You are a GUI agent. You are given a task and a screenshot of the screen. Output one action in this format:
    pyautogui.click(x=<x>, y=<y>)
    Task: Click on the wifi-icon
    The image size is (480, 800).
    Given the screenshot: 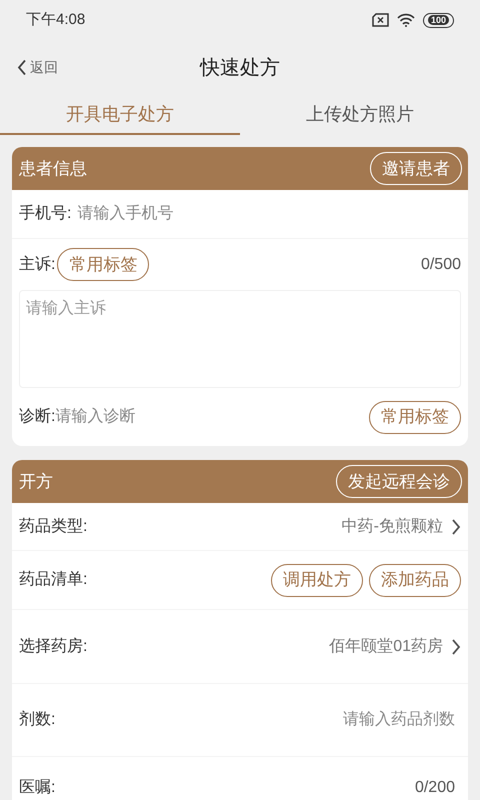 What is the action you would take?
    pyautogui.click(x=405, y=20)
    